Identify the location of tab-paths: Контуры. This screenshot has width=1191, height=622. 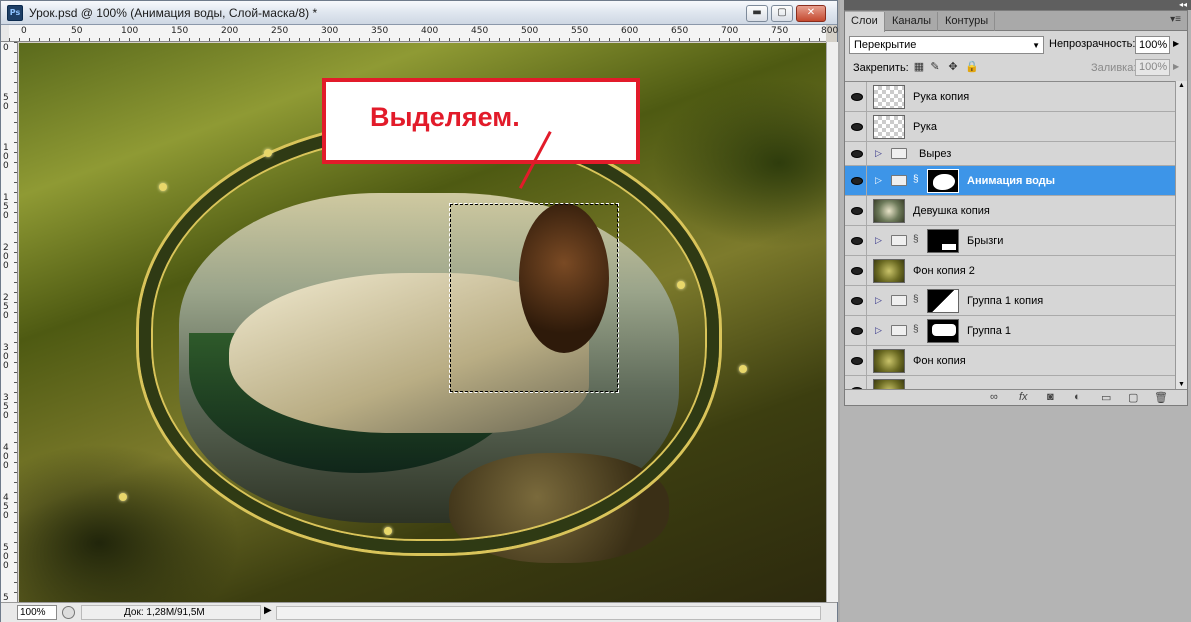
(967, 21).